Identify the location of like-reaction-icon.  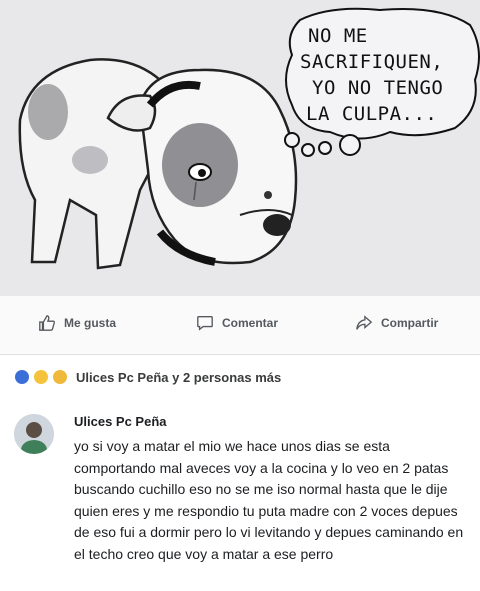
(22, 377).